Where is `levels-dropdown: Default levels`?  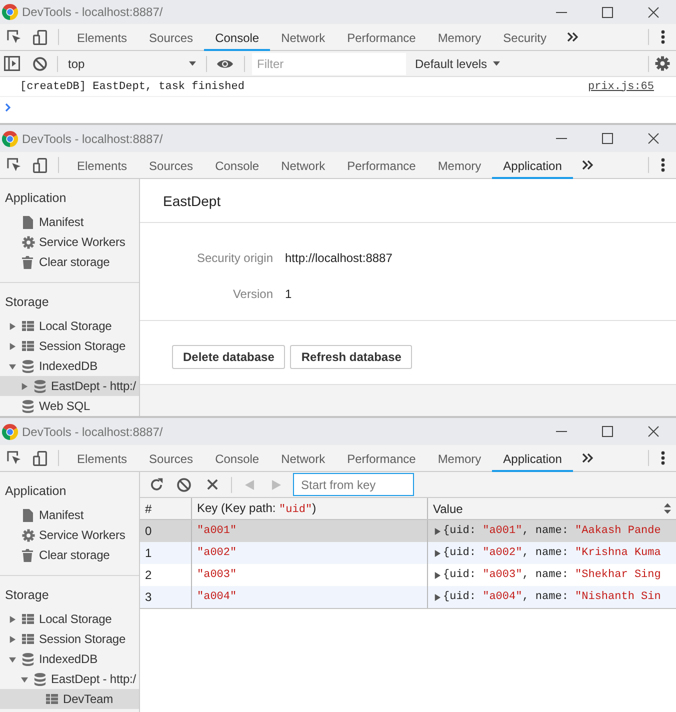
levels-dropdown: Default levels is located at coordinates (457, 63).